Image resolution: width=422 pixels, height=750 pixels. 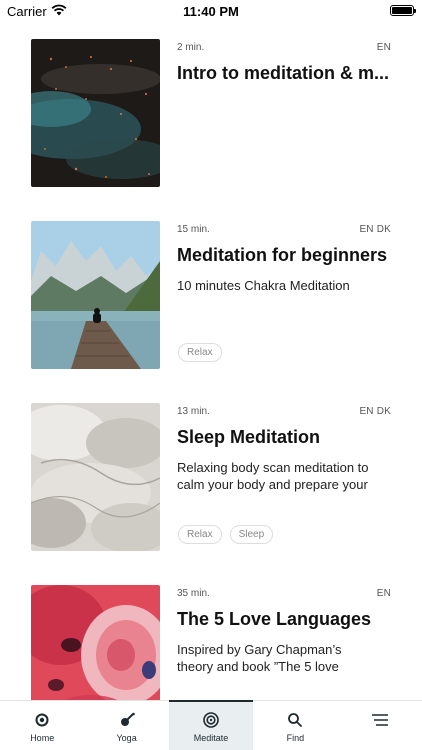 I want to click on session-subtitle: 10 minutes Chakra Meditation, so click(x=263, y=285).